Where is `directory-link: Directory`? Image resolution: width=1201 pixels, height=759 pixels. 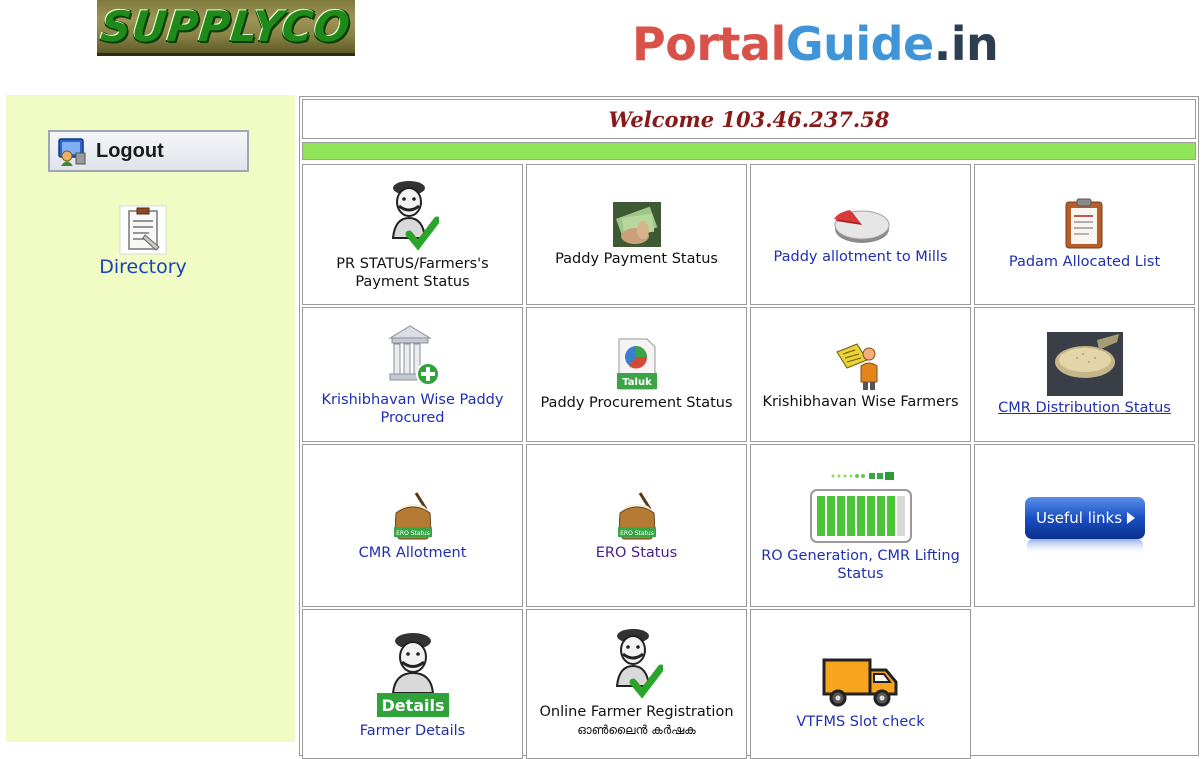
directory-link: Directory is located at coordinates (143, 241).